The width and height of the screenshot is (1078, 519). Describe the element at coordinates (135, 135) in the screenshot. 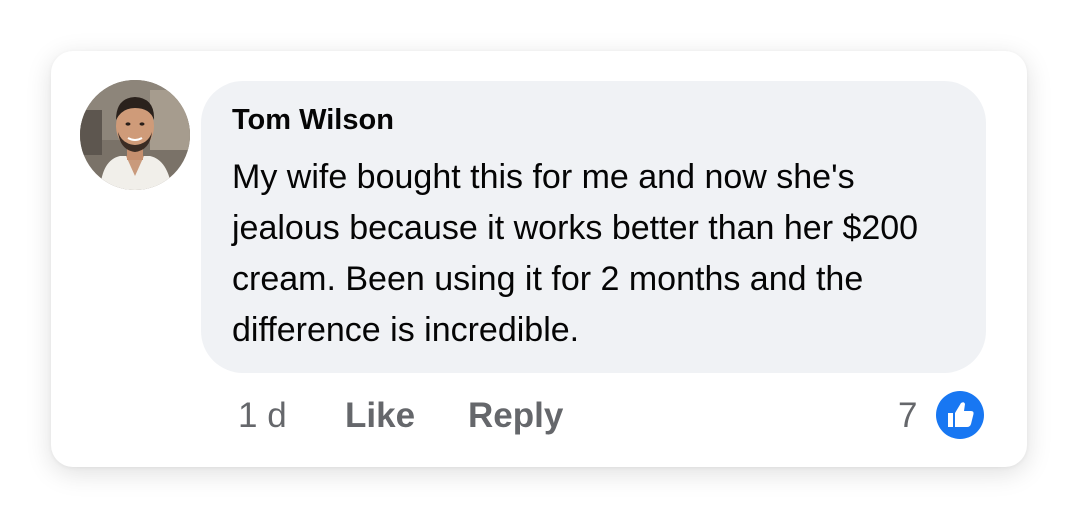

I see `avatar` at that location.